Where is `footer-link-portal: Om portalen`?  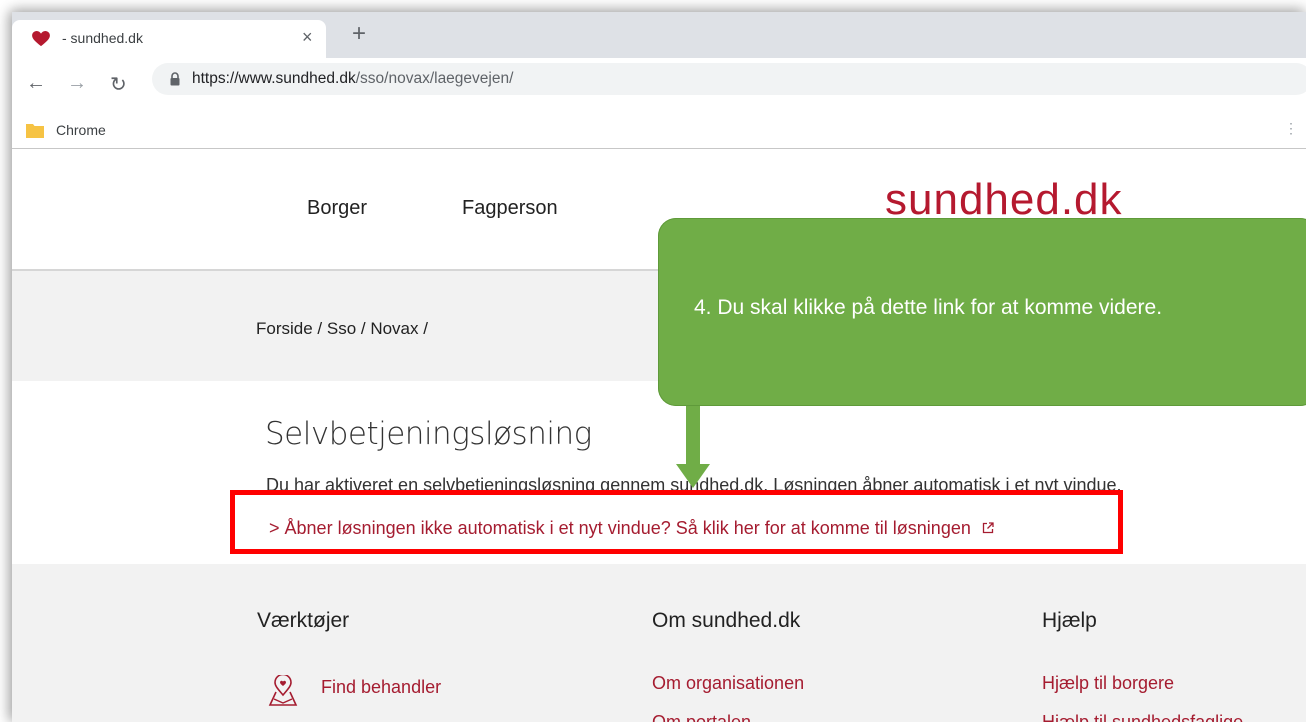
footer-link-portal: Om portalen is located at coordinates (701, 717).